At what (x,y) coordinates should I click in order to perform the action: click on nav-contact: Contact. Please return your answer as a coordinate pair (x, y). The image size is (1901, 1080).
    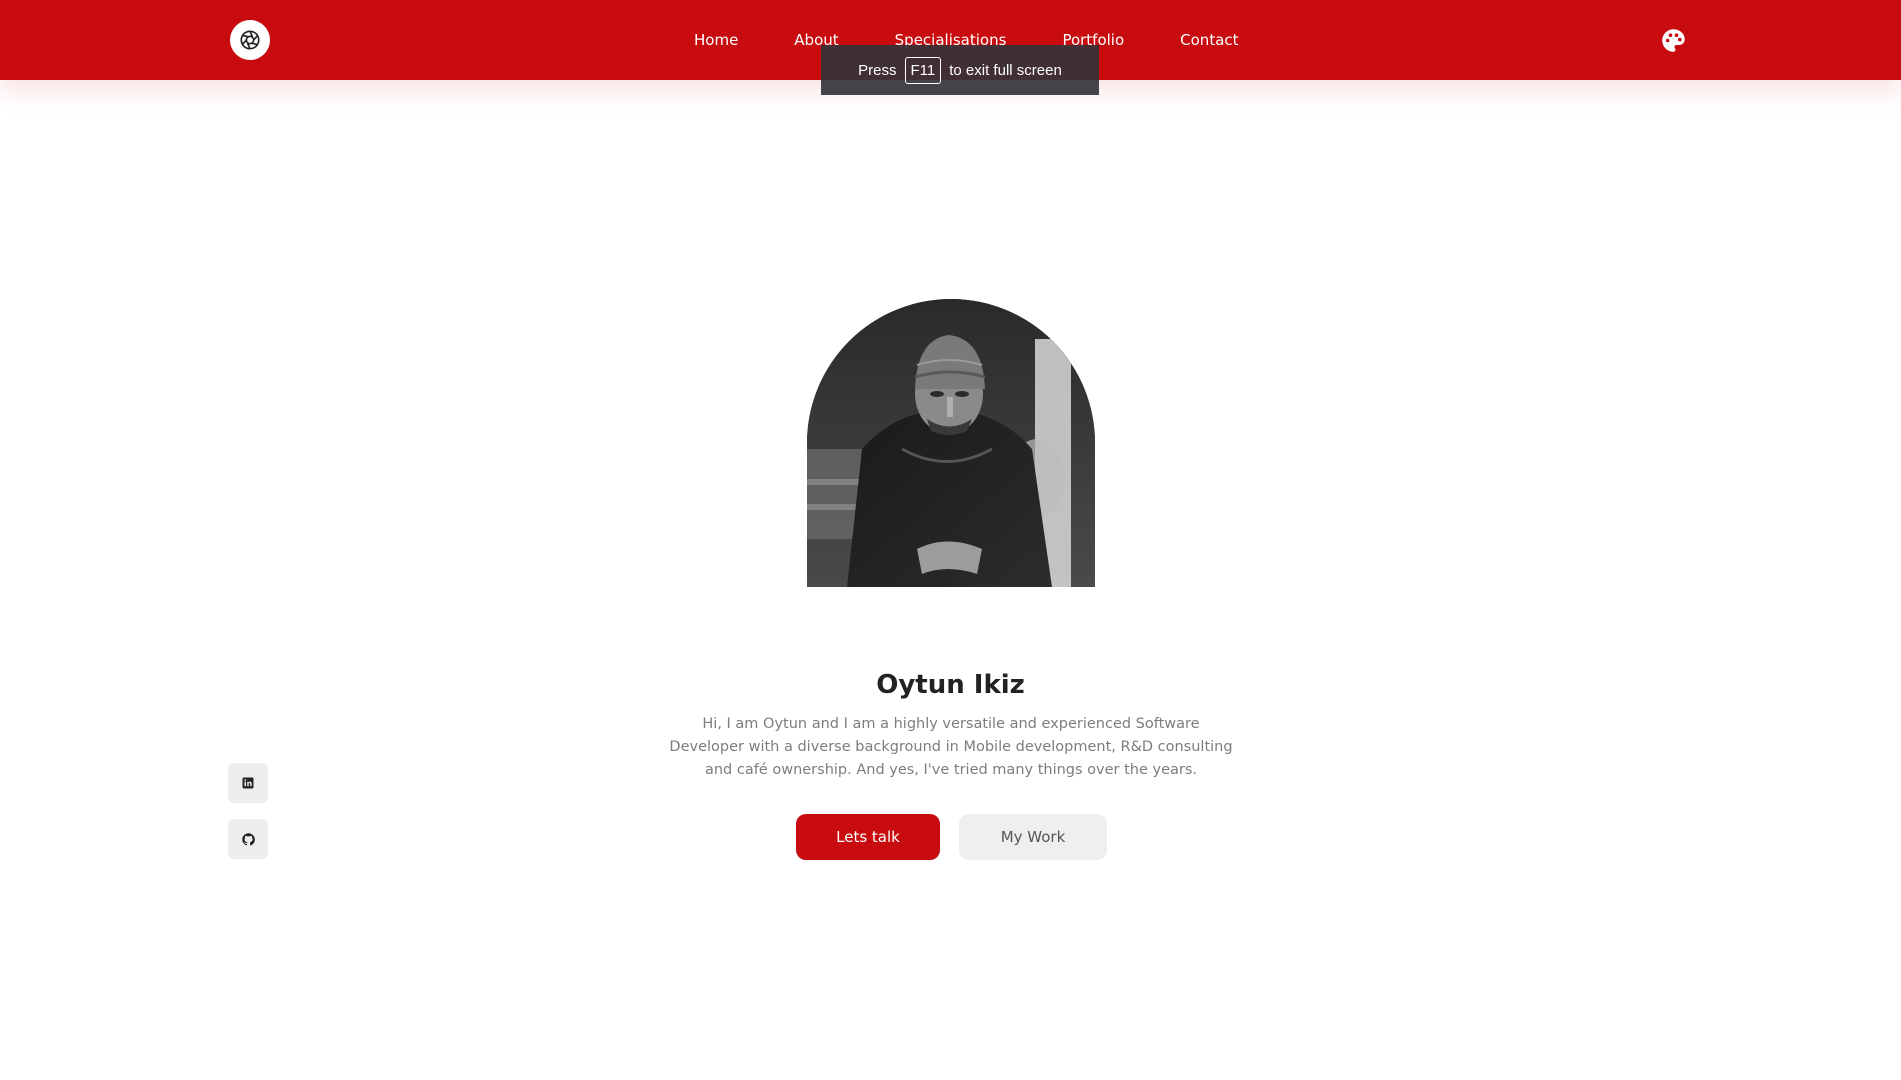
    Looking at the image, I should click on (1209, 40).